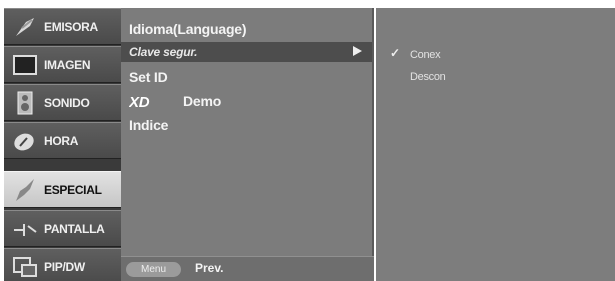 The height and width of the screenshot is (281, 615). I want to click on category-especial: ESPECIAL, so click(62, 189).